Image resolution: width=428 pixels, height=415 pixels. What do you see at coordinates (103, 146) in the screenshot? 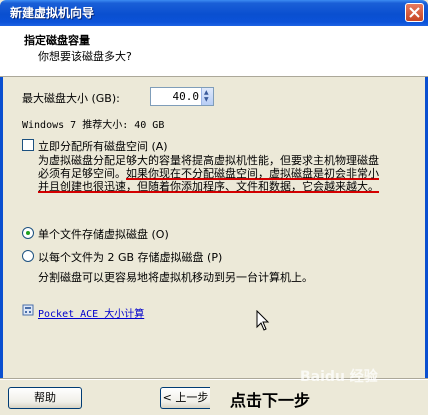
I see `allocate-all-label: 立即分配所有磁盘空间 (A)` at bounding box center [103, 146].